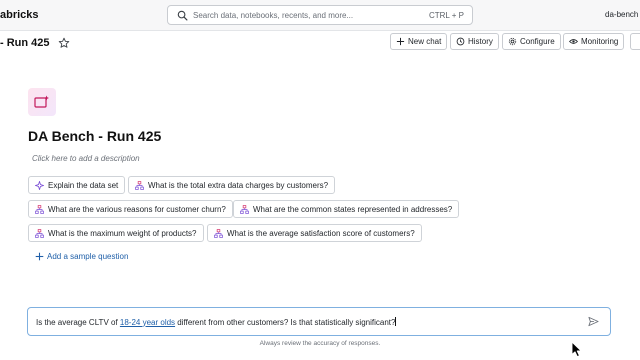 Image resolution: width=640 pixels, height=360 pixels. I want to click on monitoring-button: Monitoring, so click(594, 41).